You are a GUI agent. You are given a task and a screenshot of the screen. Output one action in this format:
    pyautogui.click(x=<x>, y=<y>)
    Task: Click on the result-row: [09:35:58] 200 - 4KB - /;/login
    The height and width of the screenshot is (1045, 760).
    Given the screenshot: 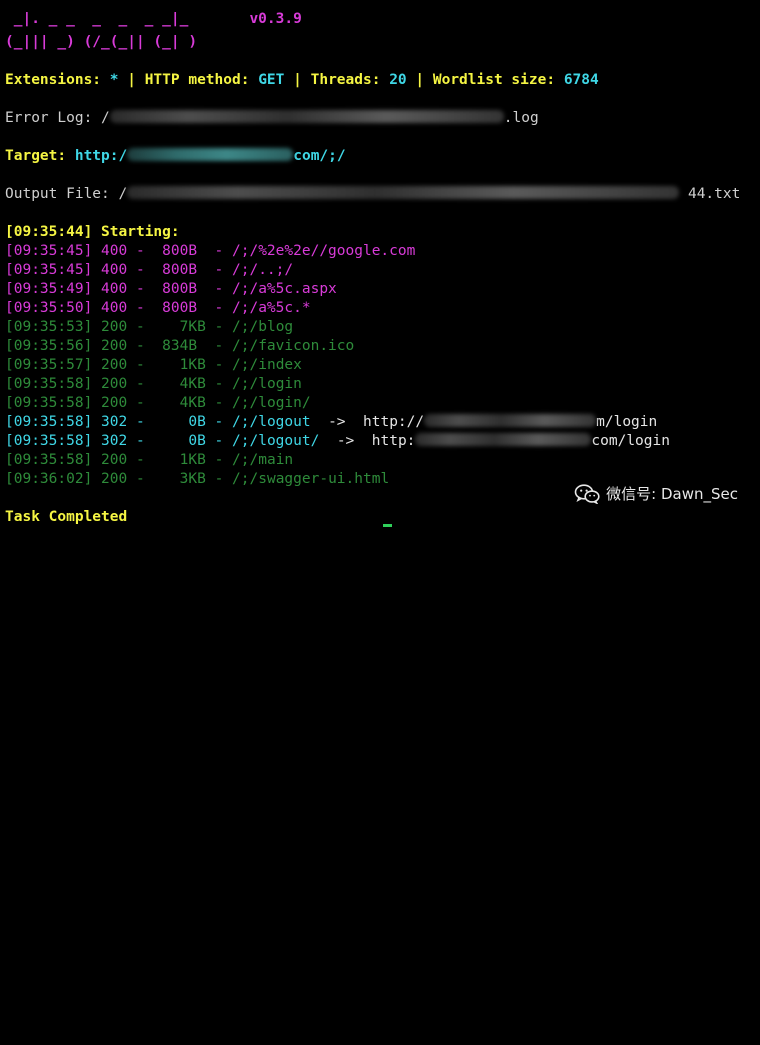 What is the action you would take?
    pyautogui.click(x=153, y=384)
    